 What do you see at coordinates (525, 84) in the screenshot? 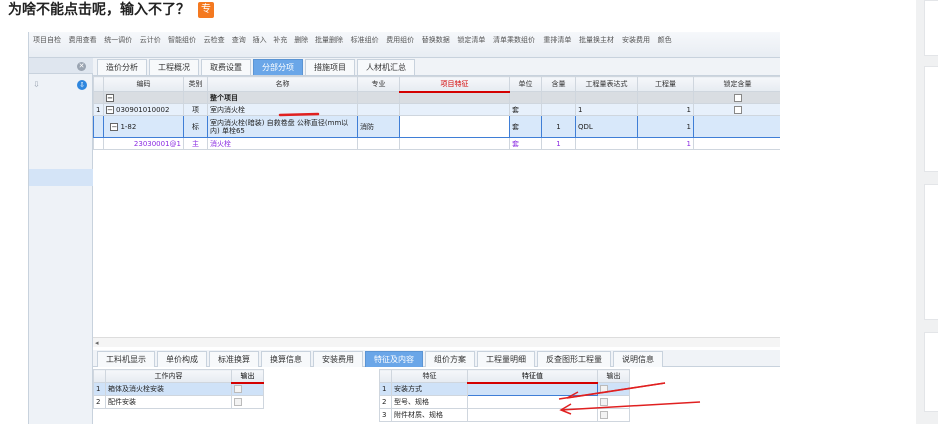
I see `col-header-unit: 单位` at bounding box center [525, 84].